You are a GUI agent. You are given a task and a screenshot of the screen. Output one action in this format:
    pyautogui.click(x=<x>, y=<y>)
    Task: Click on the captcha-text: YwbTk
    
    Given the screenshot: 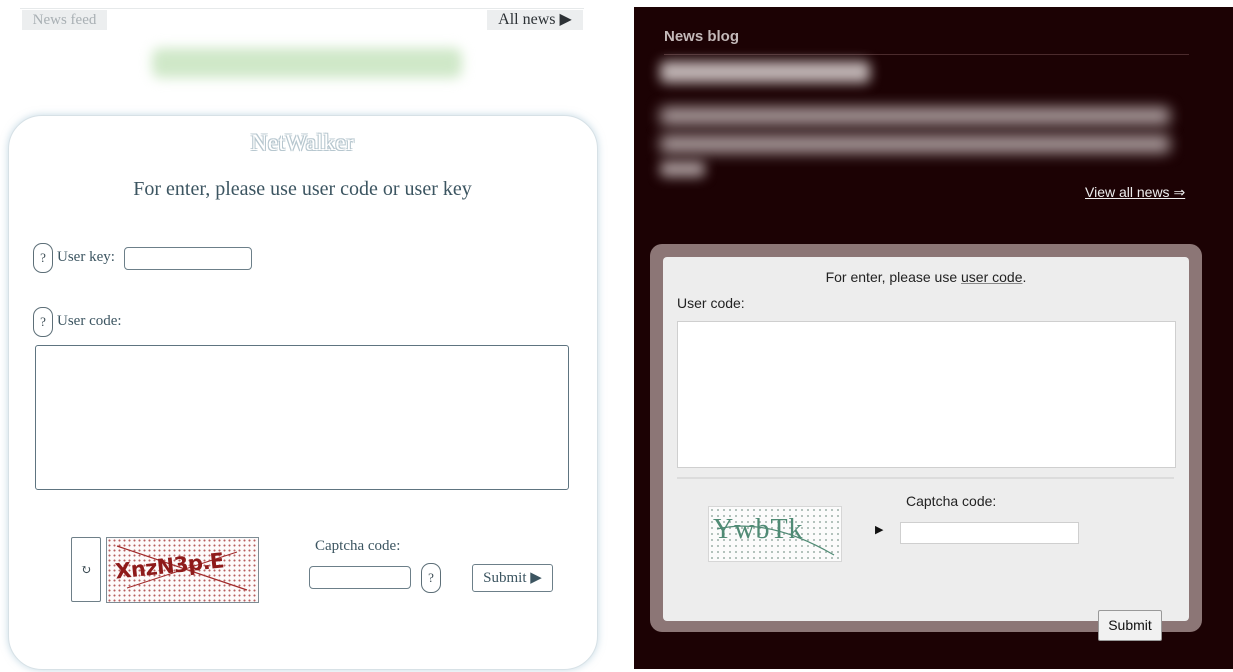 What is the action you would take?
    pyautogui.click(x=758, y=529)
    